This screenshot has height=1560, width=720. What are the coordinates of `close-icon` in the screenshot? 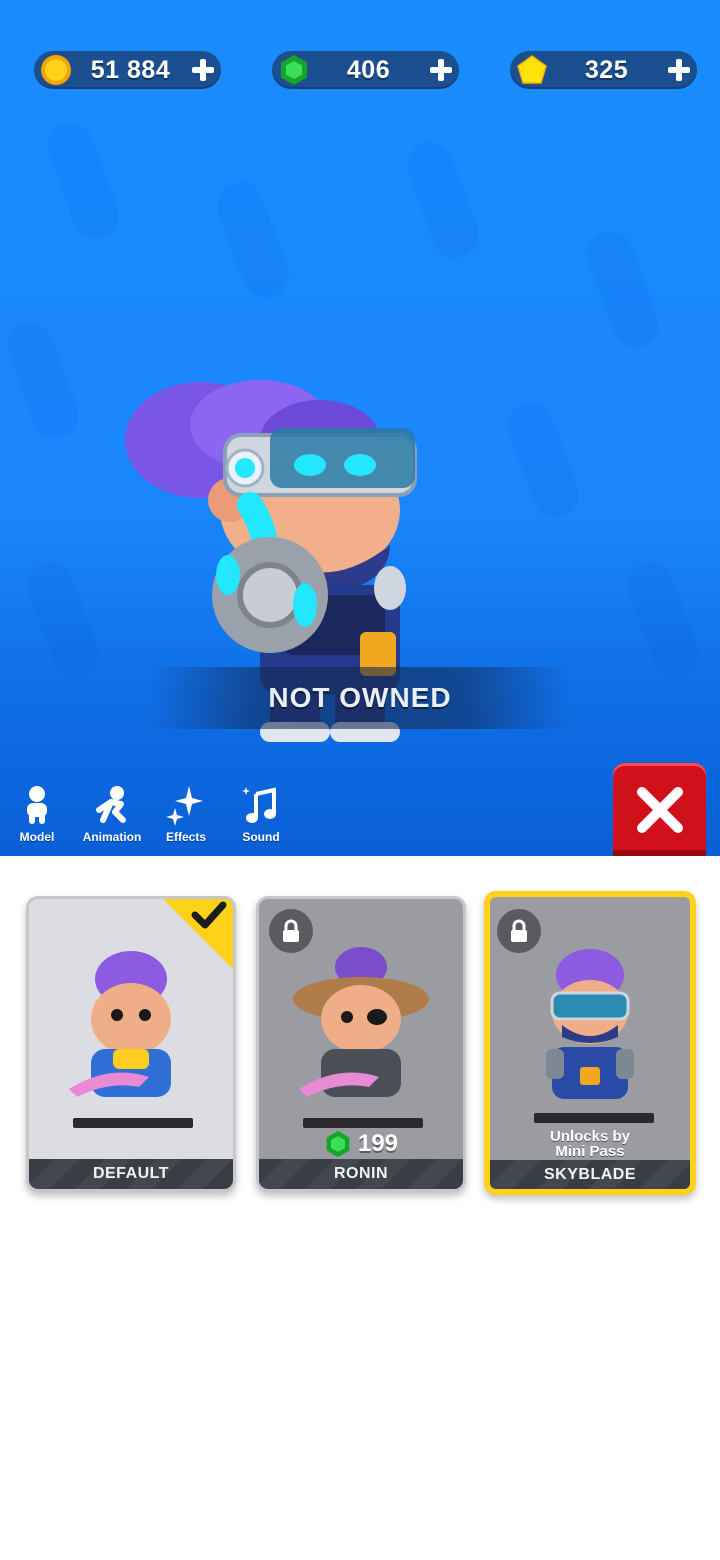 It's located at (659, 809).